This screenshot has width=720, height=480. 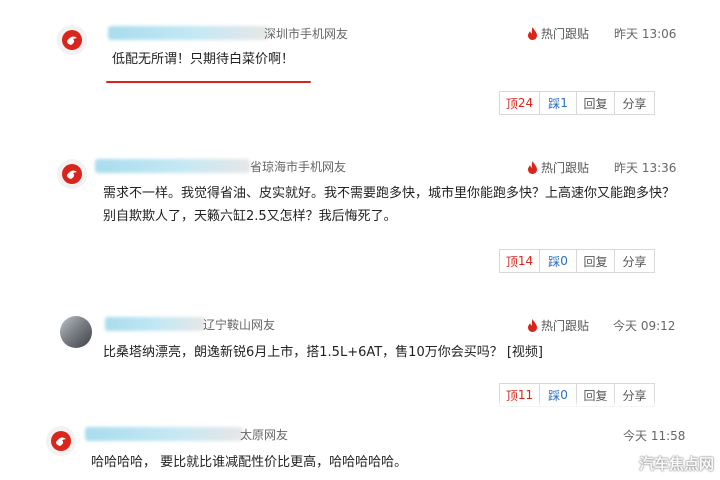 I want to click on upvote-button: 顶 24, so click(x=519, y=103).